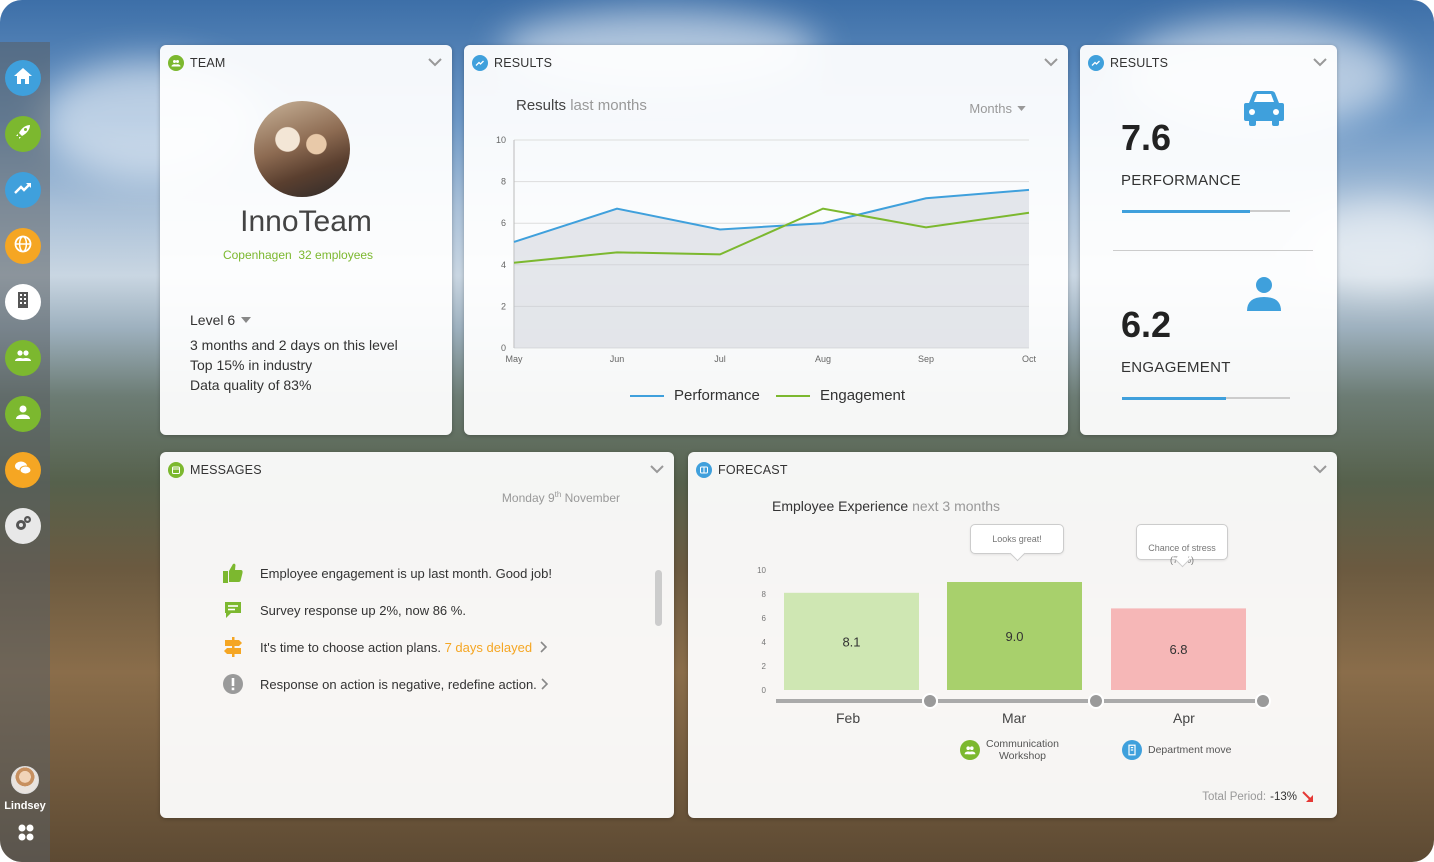 This screenshot has width=1434, height=862. Describe the element at coordinates (1014, 718) in the screenshot. I see `month-label: Mar` at that location.